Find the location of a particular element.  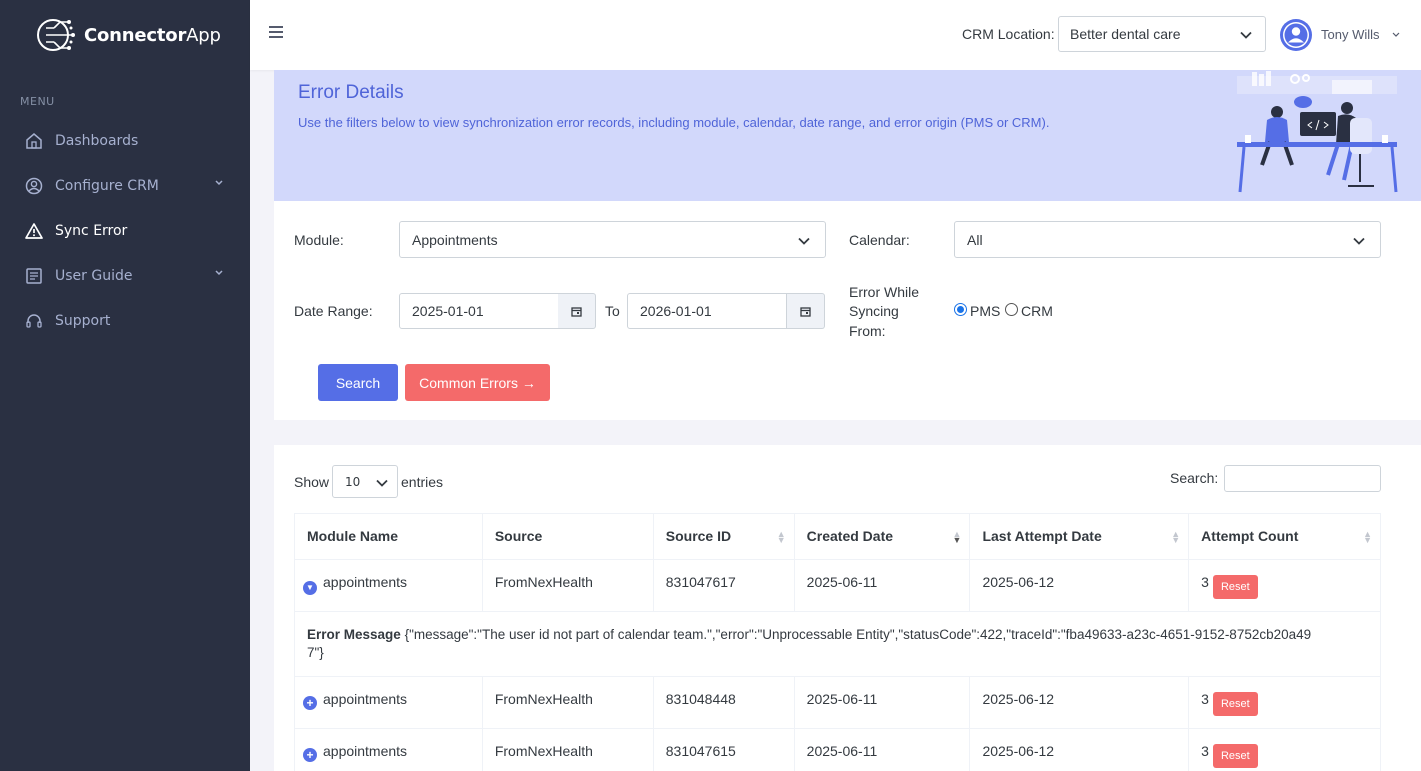

menu-title: MENU is located at coordinates (37, 101).